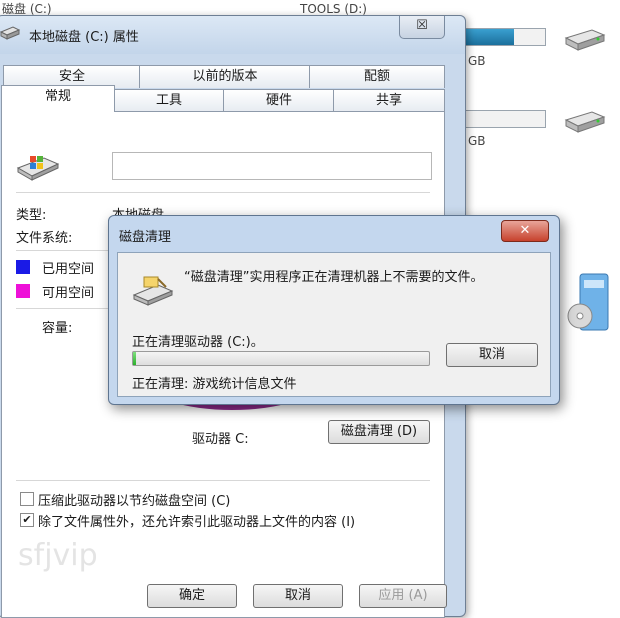  I want to click on dvd-drive-icon, so click(589, 303).